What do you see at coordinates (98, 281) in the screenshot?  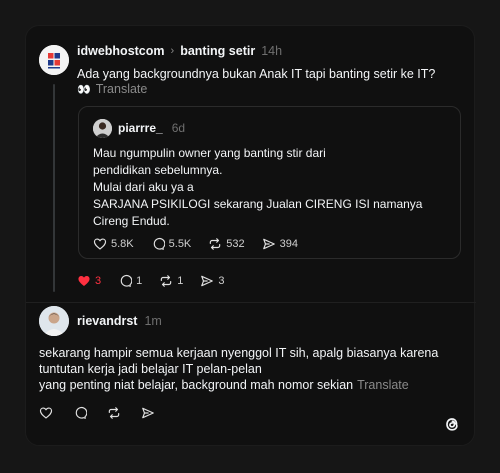 I see `post-like-count: 3` at bounding box center [98, 281].